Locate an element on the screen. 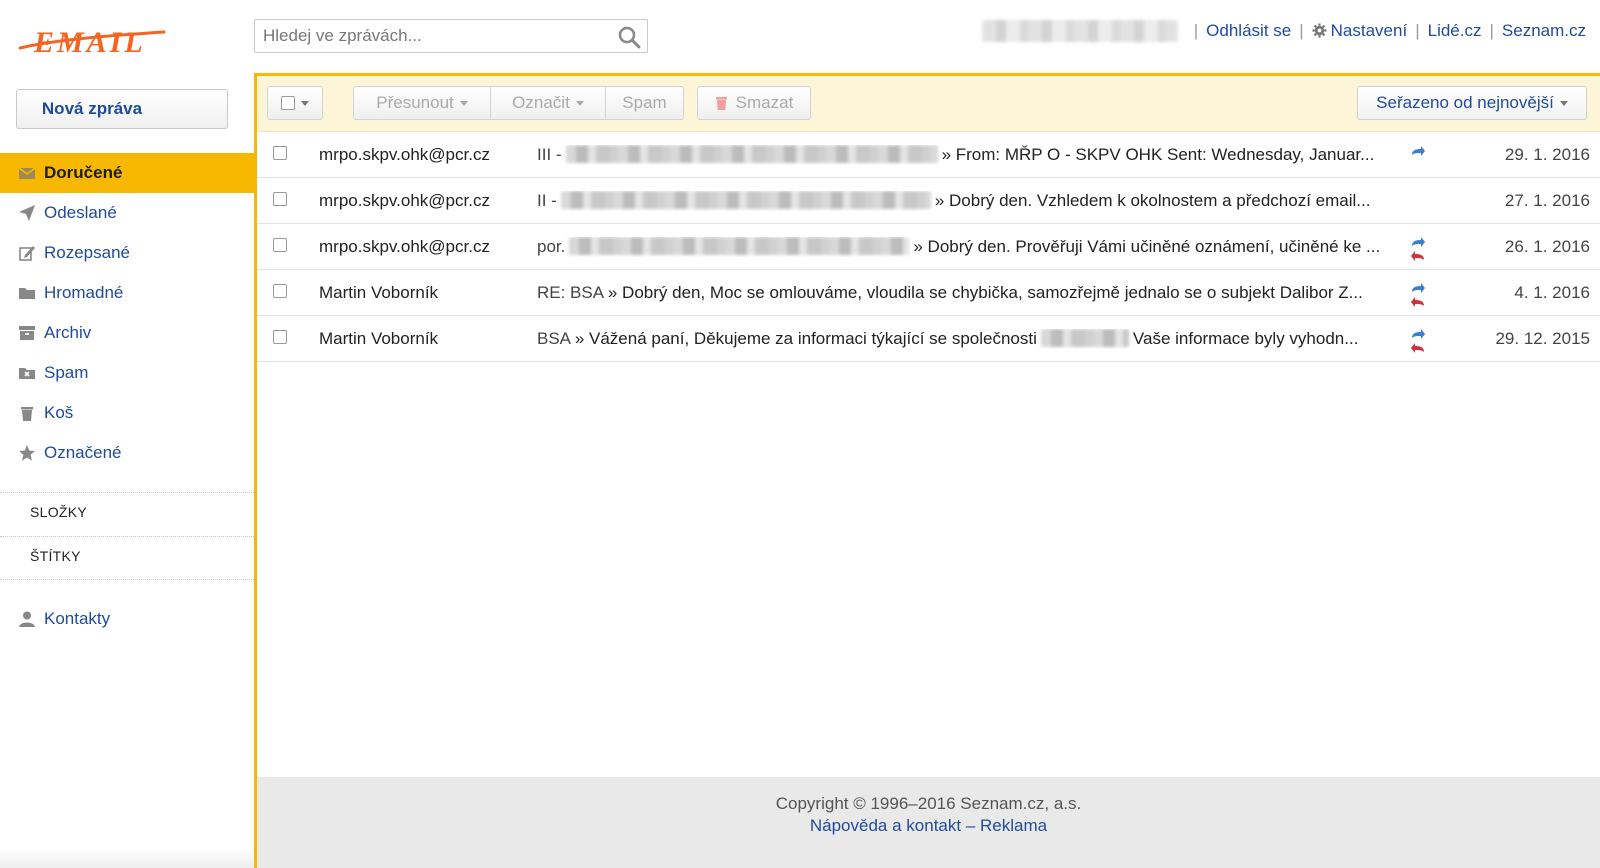  logout-link: Odhlásit se is located at coordinates (1248, 31).